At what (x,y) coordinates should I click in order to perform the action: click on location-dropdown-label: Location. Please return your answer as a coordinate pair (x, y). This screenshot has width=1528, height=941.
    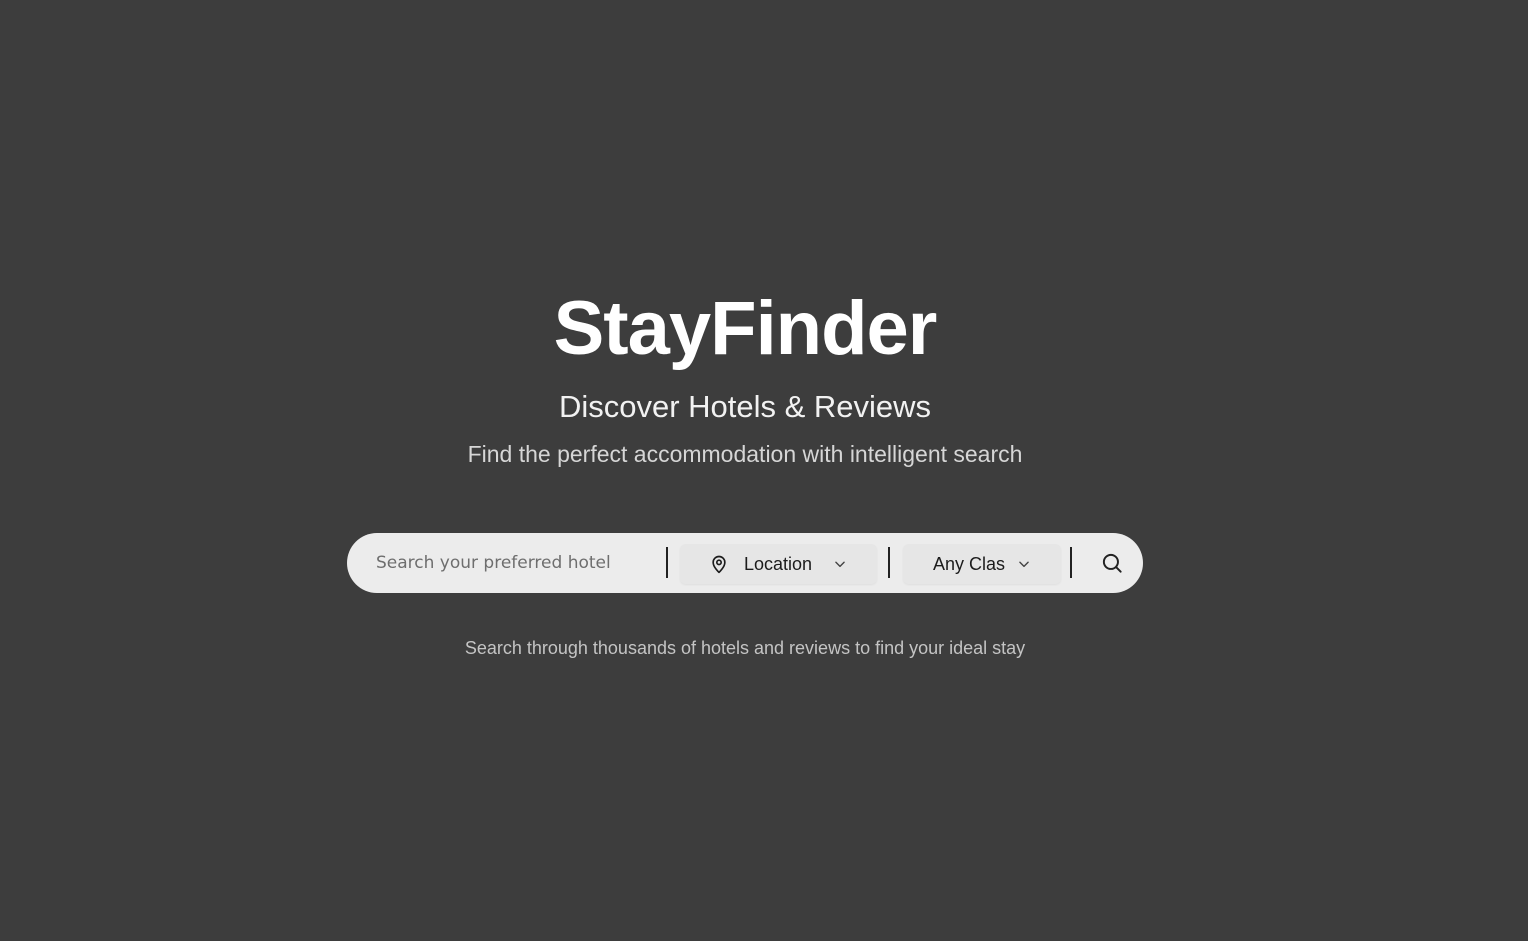
    Looking at the image, I should click on (778, 564).